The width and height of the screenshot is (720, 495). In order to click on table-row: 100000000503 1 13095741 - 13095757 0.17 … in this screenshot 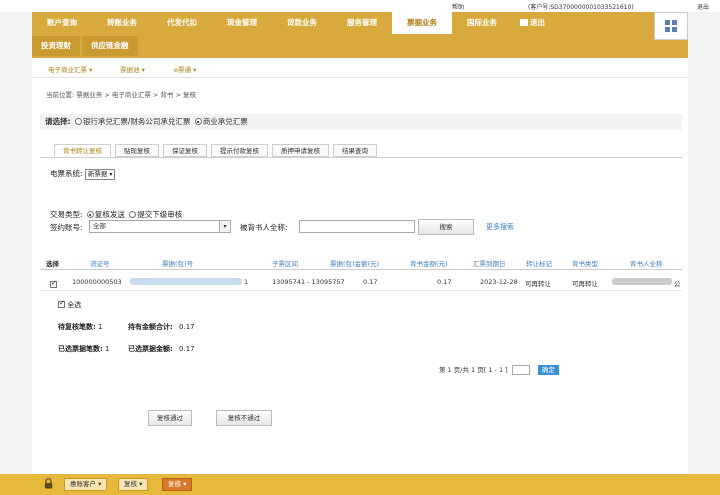, I will do `click(361, 283)`.